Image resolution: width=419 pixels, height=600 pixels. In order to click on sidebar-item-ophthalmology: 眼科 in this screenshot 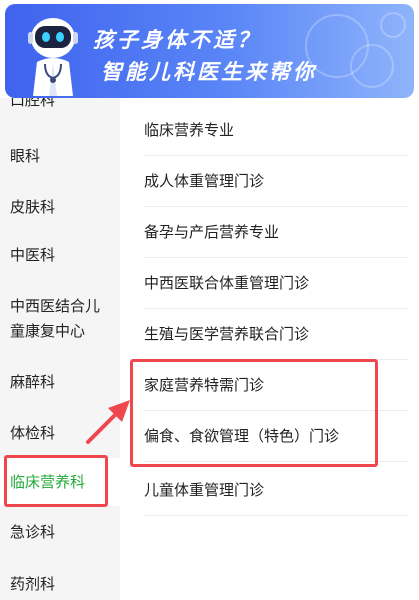, I will do `click(60, 156)`.